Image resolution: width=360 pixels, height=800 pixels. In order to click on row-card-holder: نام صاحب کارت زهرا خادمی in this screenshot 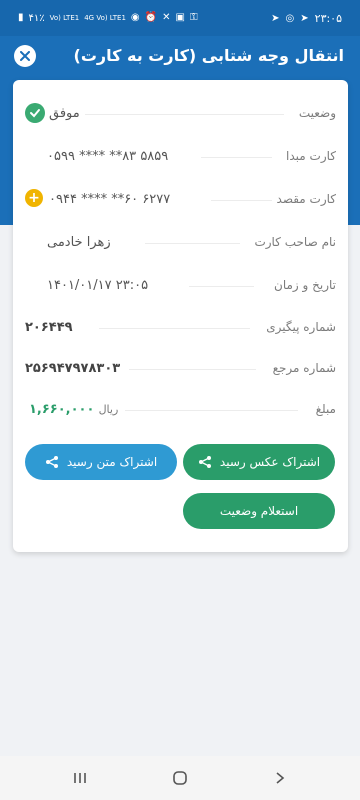, I will do `click(180, 243)`.